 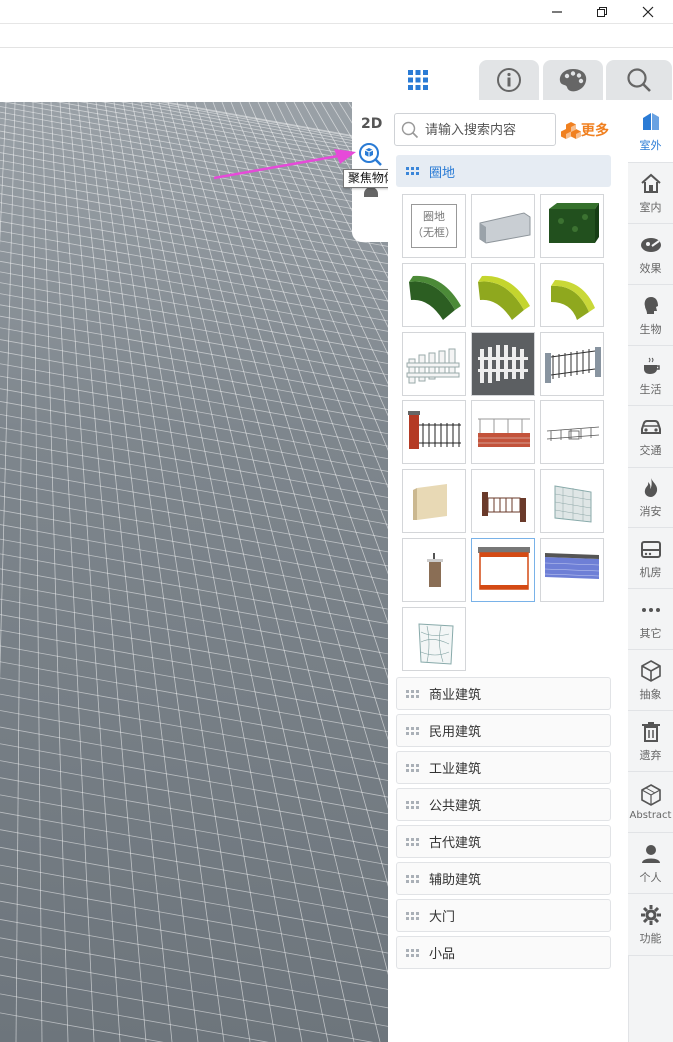 I want to click on category-label: 公共建筑, so click(x=455, y=806).